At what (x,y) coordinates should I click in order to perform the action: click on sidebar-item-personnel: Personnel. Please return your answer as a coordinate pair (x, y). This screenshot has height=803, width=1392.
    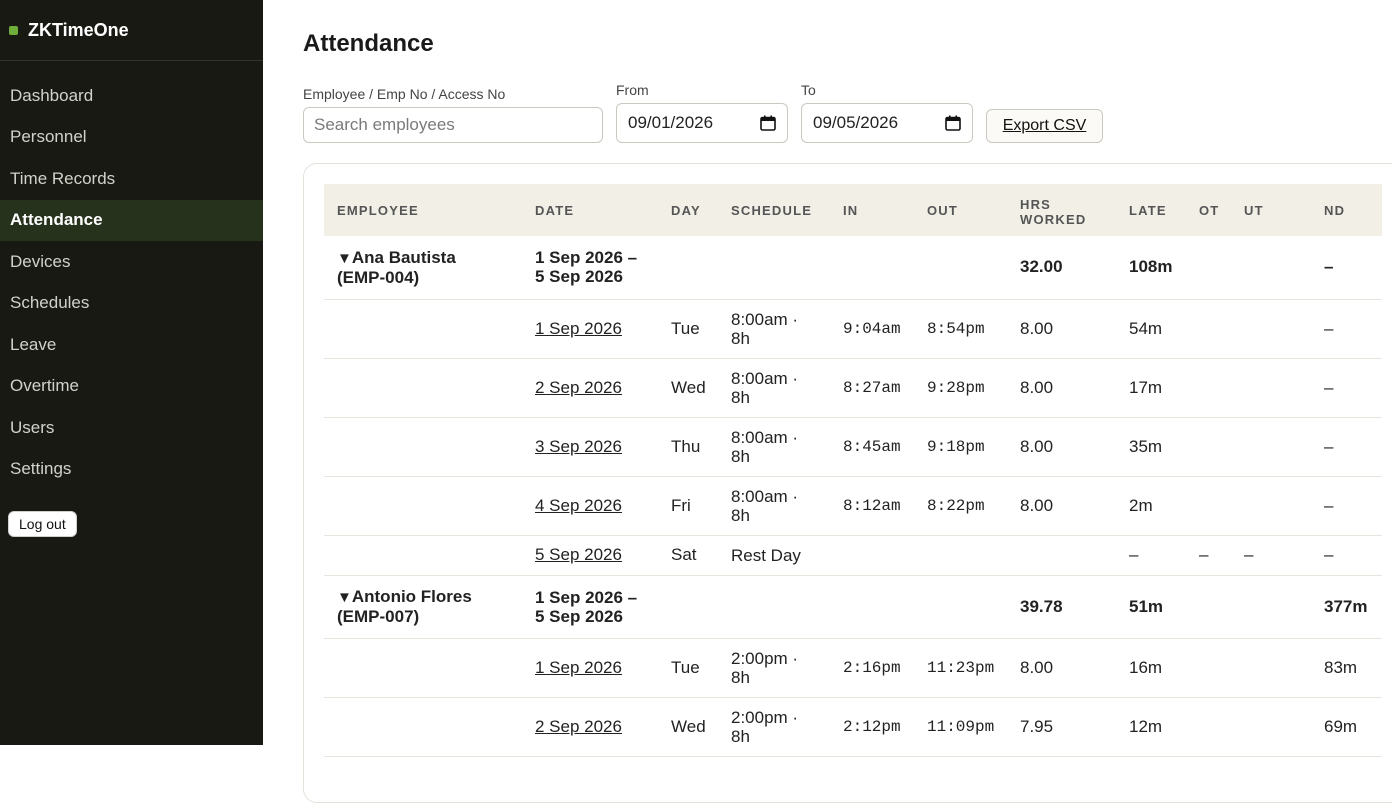
    Looking at the image, I should click on (131, 138).